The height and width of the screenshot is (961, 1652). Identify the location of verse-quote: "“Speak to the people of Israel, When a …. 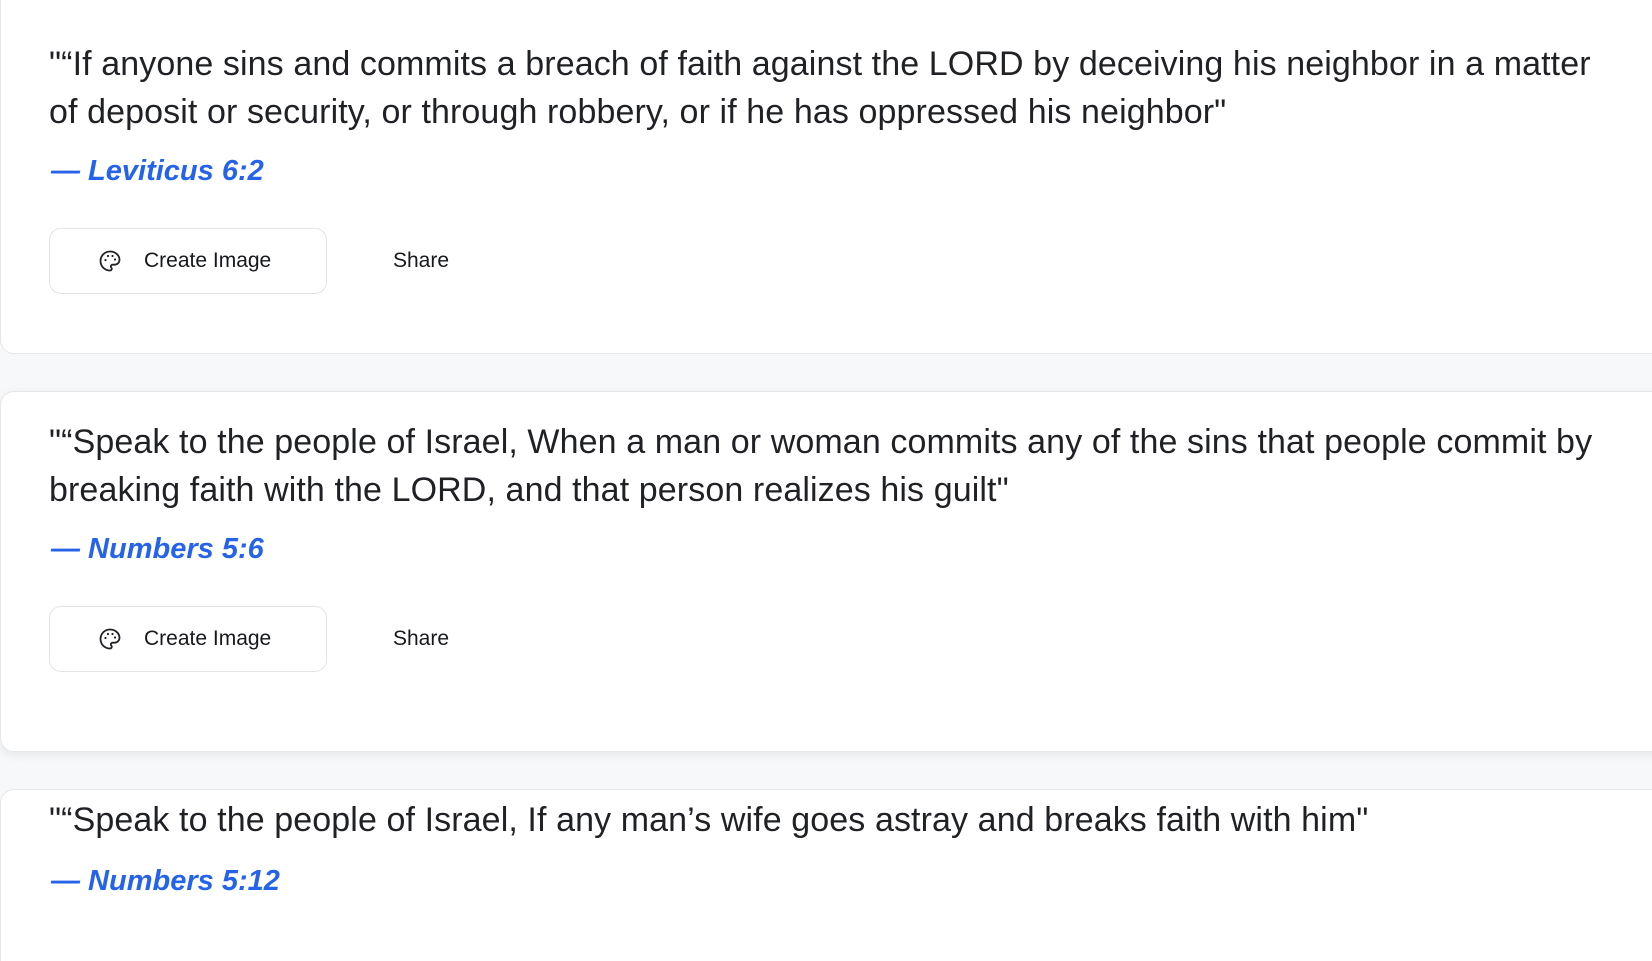
(821, 466).